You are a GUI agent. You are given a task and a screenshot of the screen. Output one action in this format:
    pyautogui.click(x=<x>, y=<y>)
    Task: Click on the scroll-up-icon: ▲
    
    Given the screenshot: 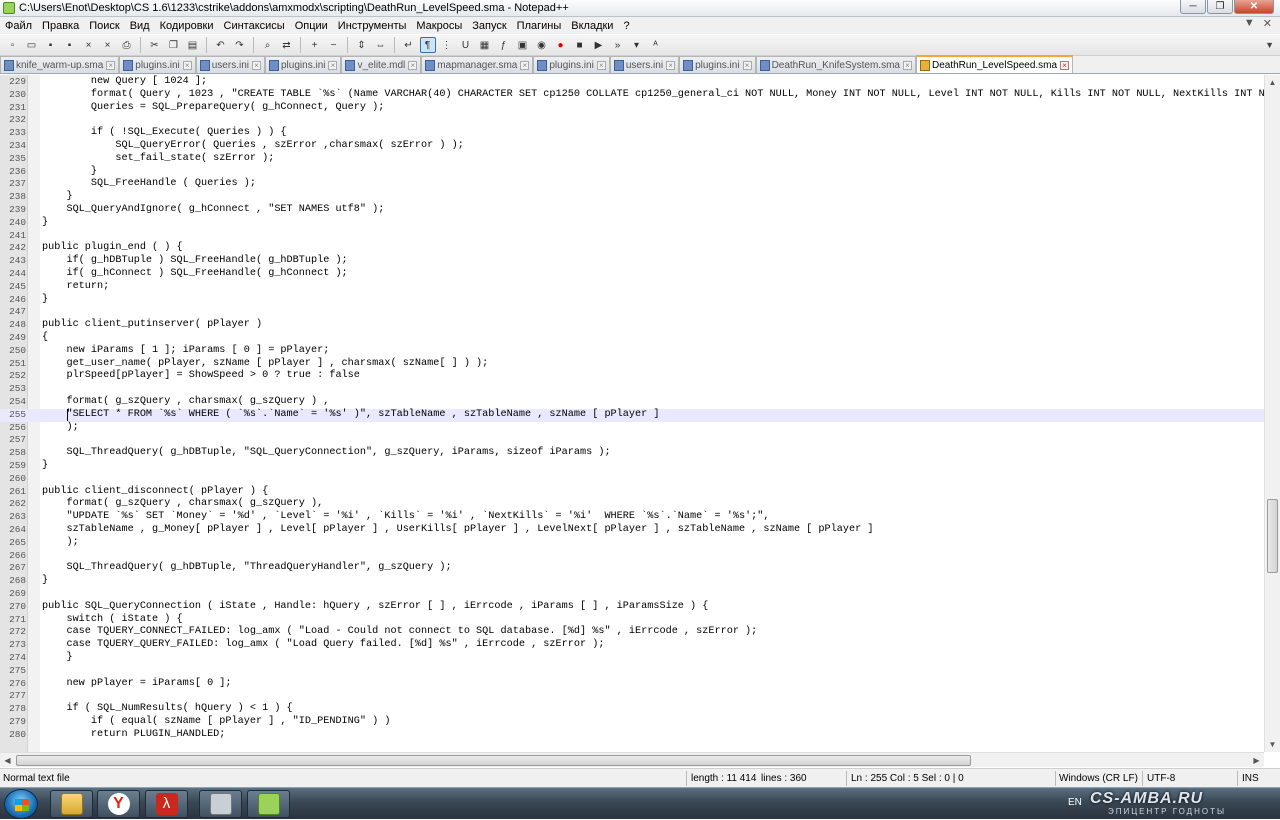 What is the action you would take?
    pyautogui.click(x=1272, y=82)
    